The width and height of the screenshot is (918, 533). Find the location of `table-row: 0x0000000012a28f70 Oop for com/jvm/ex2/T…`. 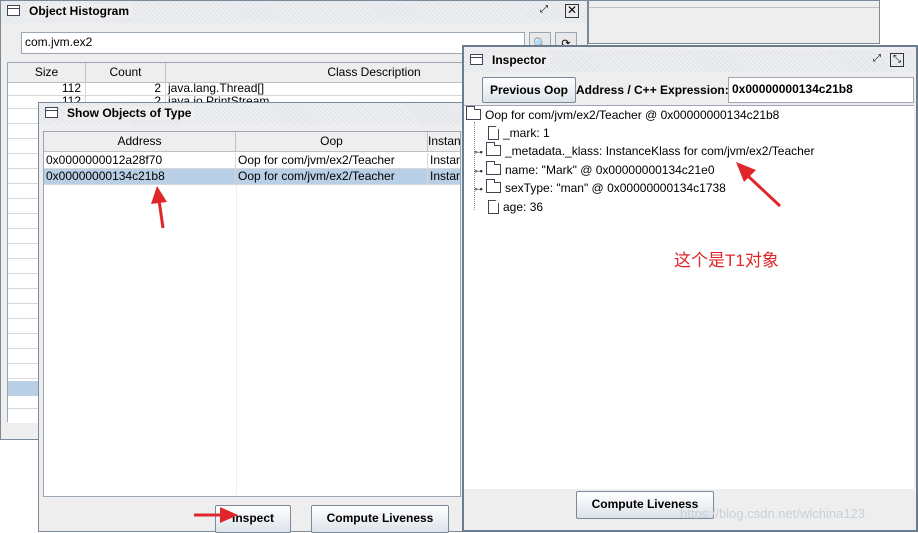

table-row: 0x0000000012a28f70 Oop for com/jvm/ex2/T… is located at coordinates (252, 161).